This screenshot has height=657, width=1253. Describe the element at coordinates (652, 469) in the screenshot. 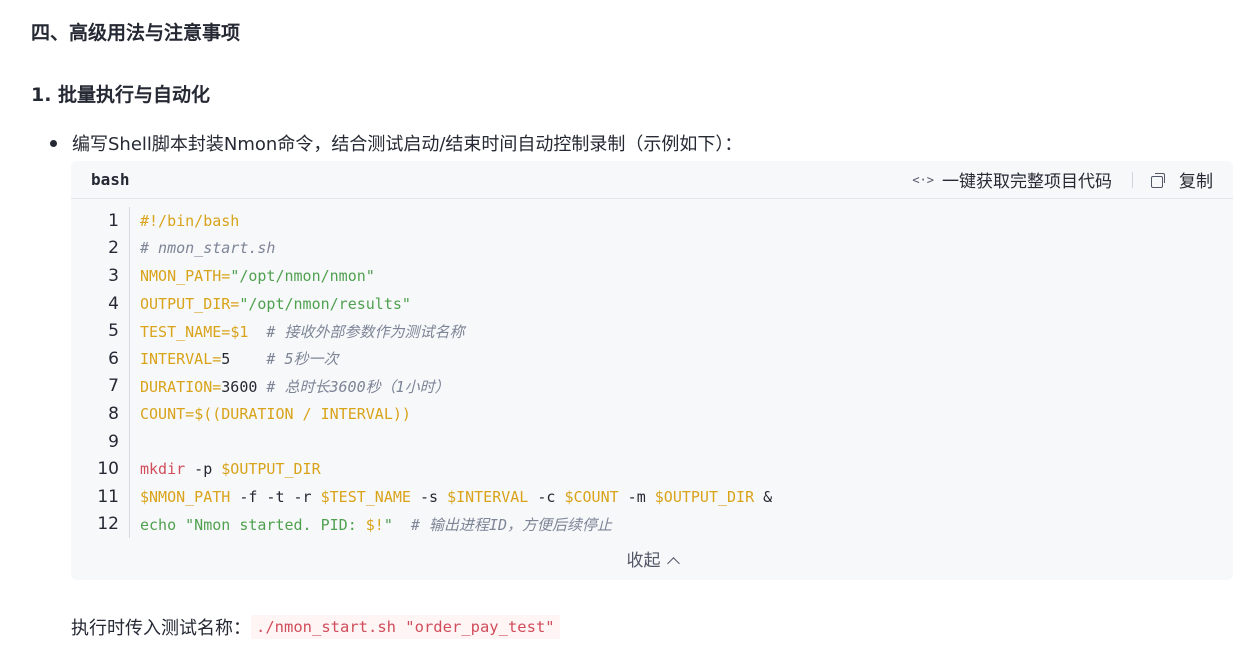

I see `code-line: 10 mkdir -p $OUTPUT_DIR` at that location.